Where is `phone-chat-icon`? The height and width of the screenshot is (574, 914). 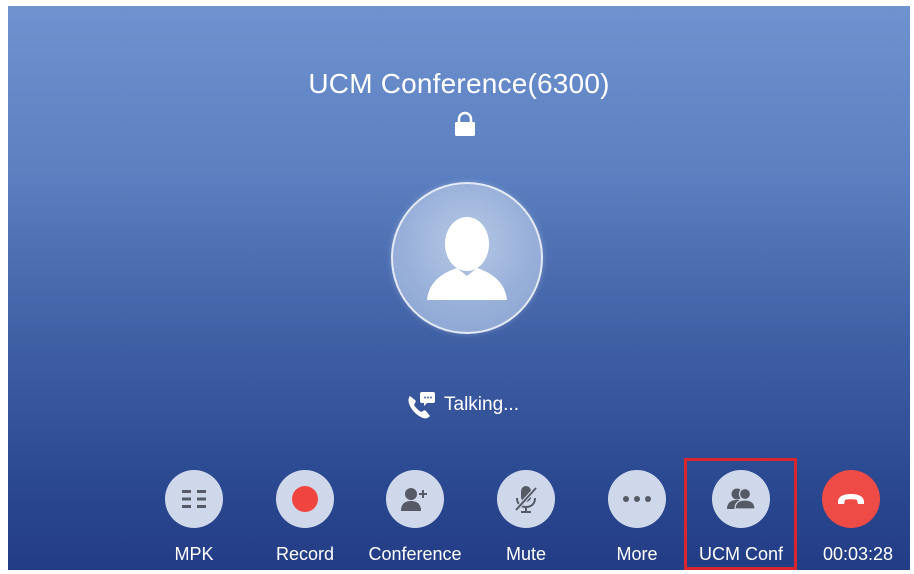 phone-chat-icon is located at coordinates (421, 405).